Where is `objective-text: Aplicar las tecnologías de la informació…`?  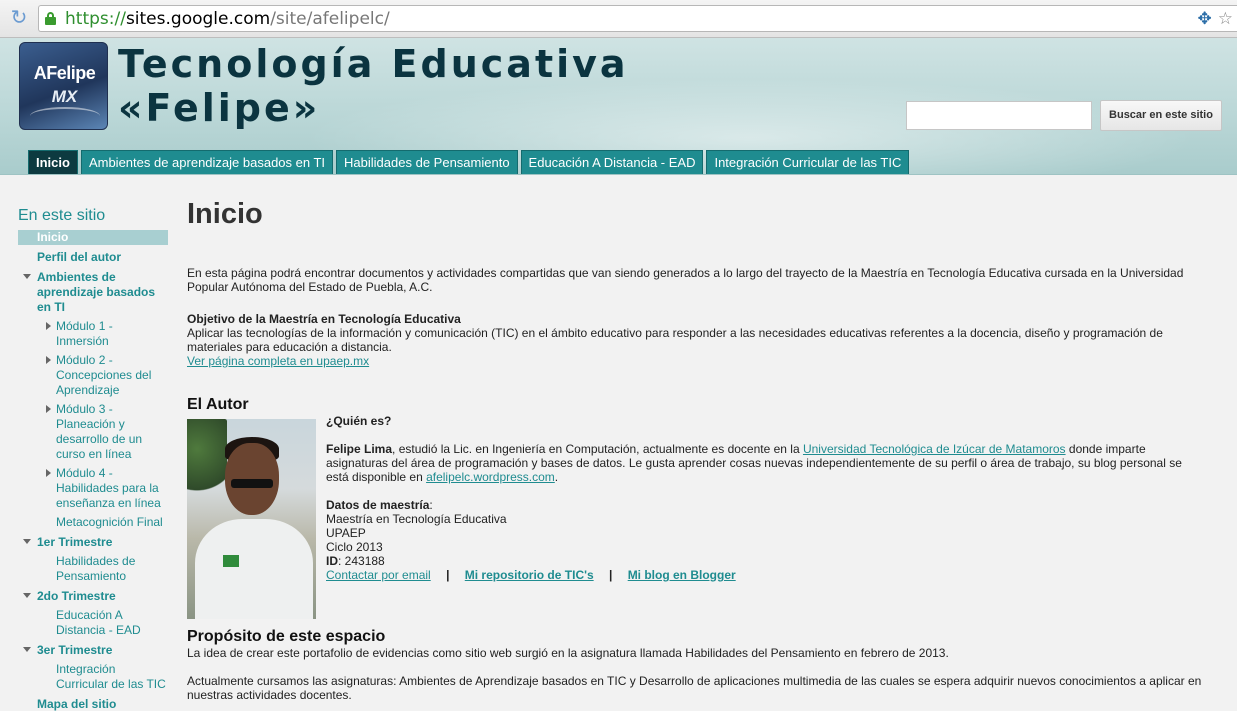 objective-text: Aplicar las tecnologías de la informació… is located at coordinates (675, 340).